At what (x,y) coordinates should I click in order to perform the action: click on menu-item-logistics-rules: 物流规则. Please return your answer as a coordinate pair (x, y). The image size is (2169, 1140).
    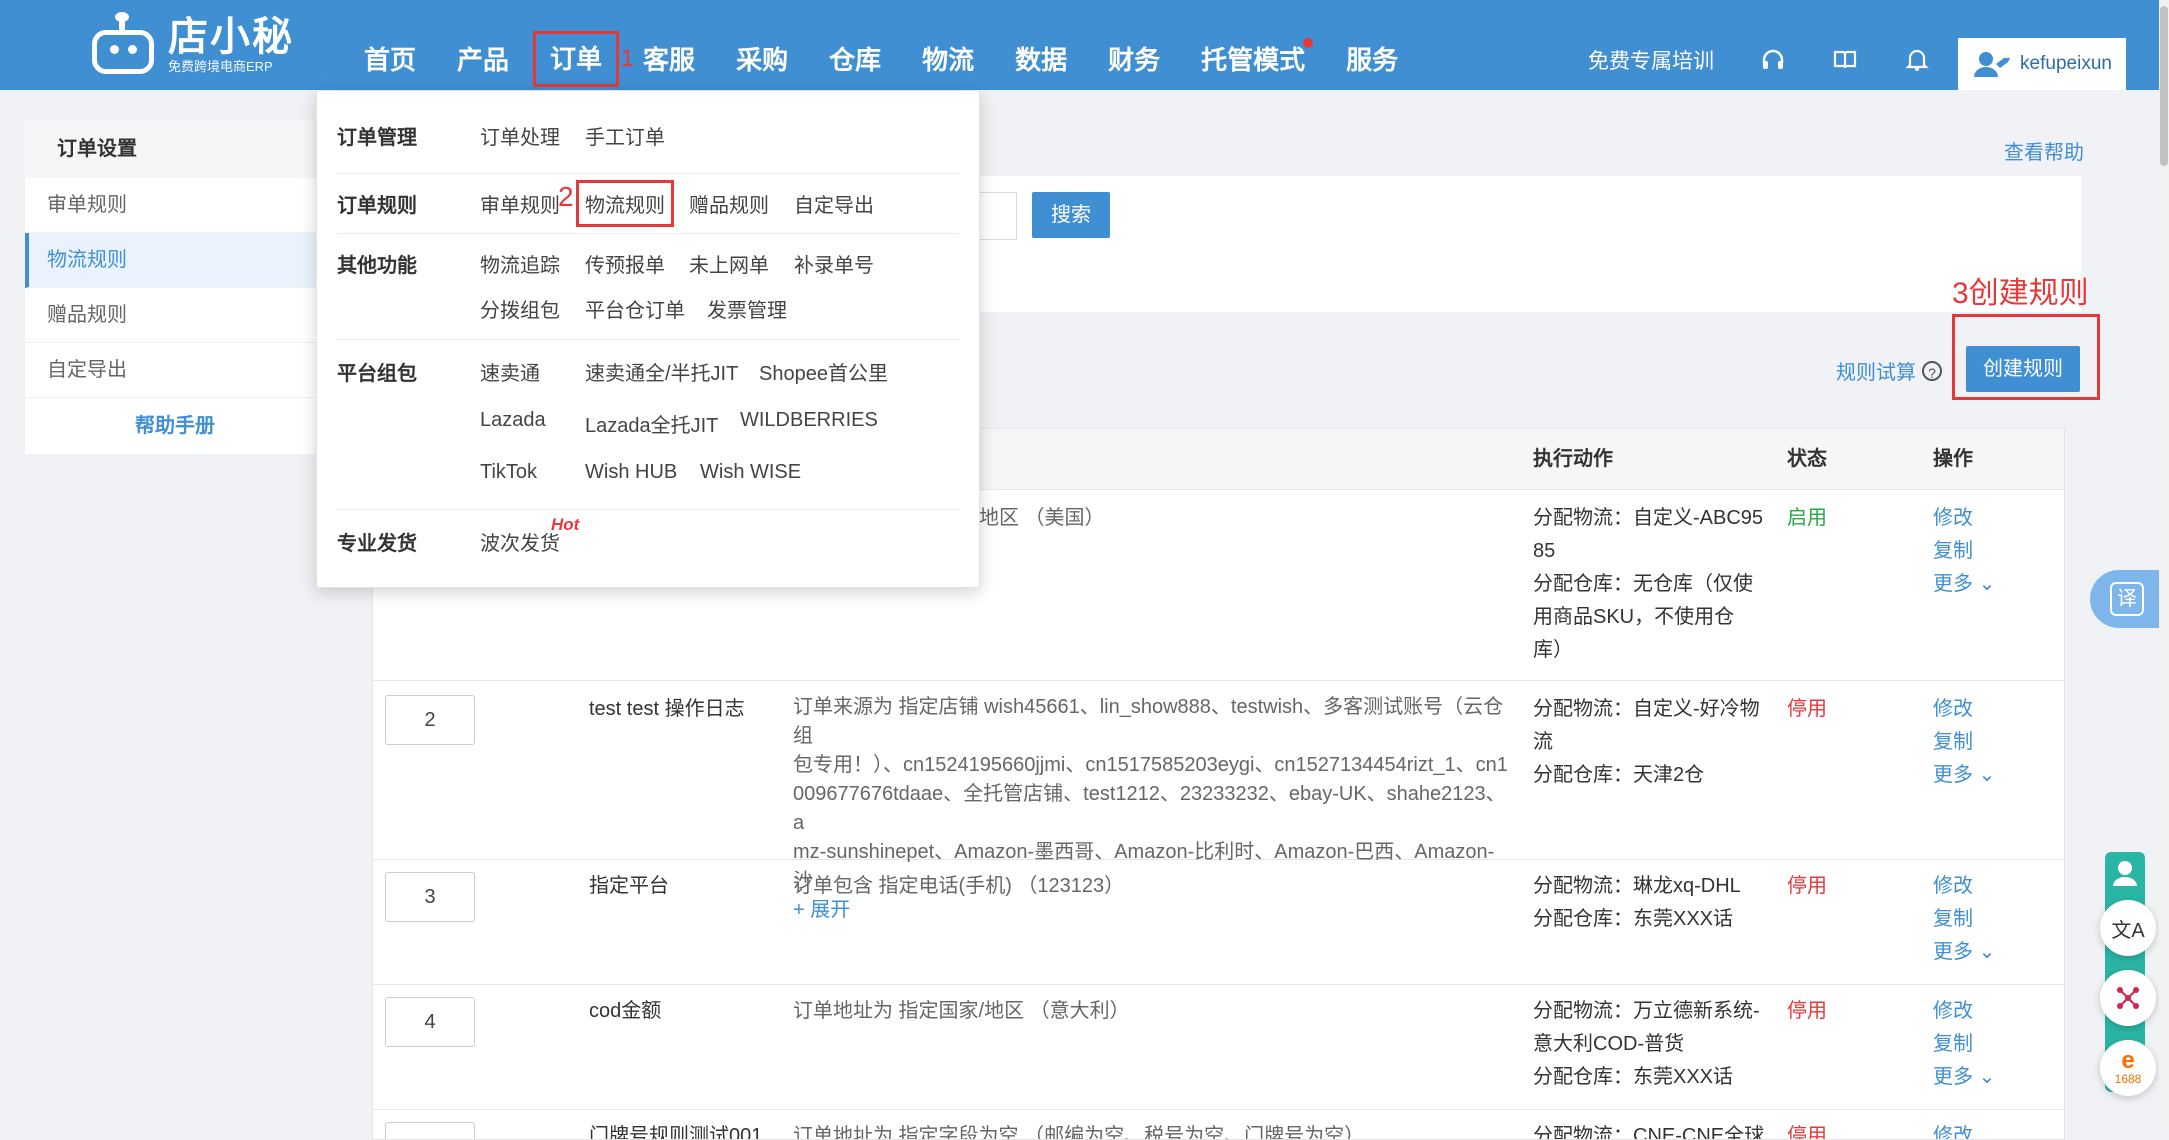
    Looking at the image, I should click on (625, 203).